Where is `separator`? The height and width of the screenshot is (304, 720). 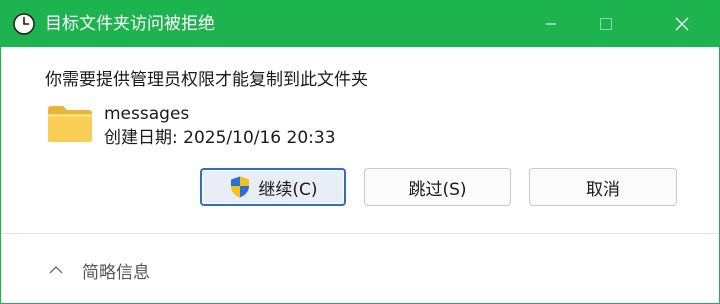
separator is located at coordinates (360, 233).